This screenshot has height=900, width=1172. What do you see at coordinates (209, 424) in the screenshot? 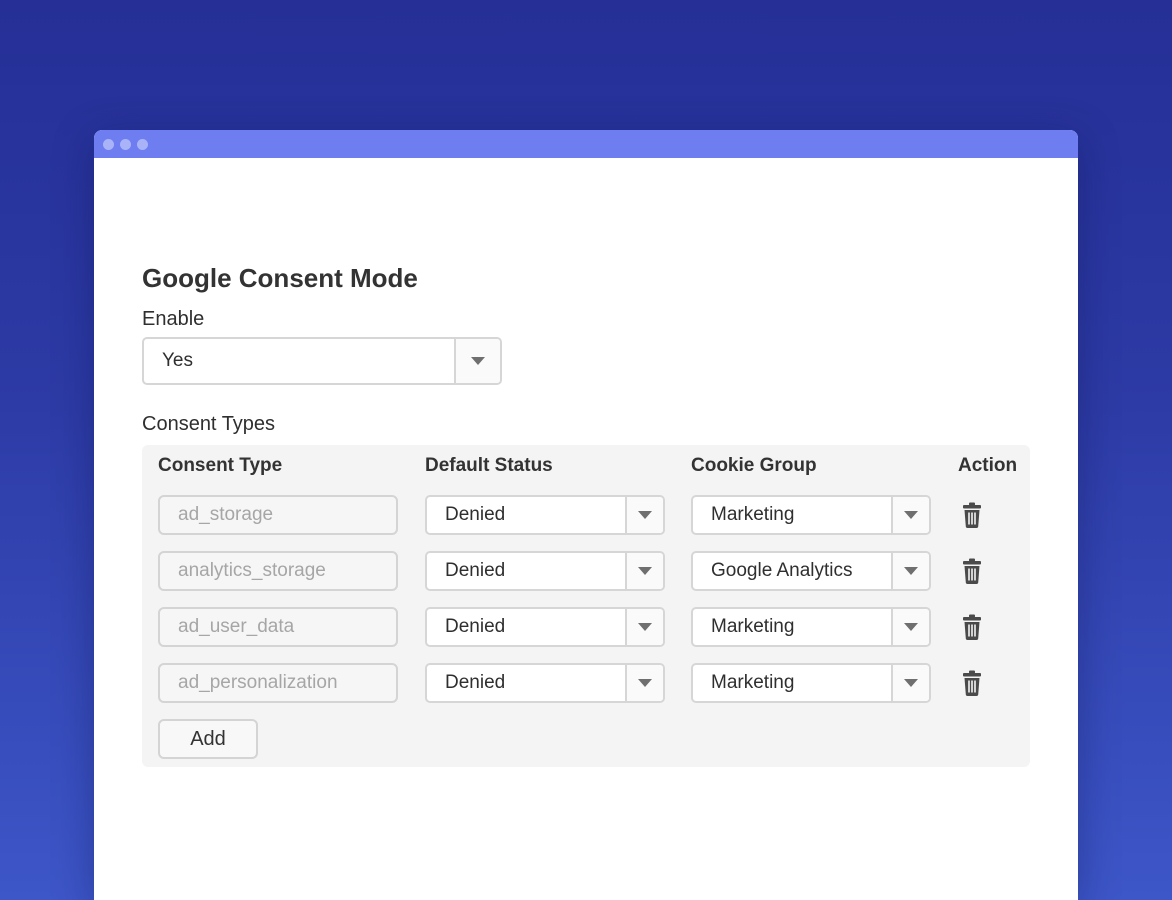
I see `consent-types-label: Consent Types` at bounding box center [209, 424].